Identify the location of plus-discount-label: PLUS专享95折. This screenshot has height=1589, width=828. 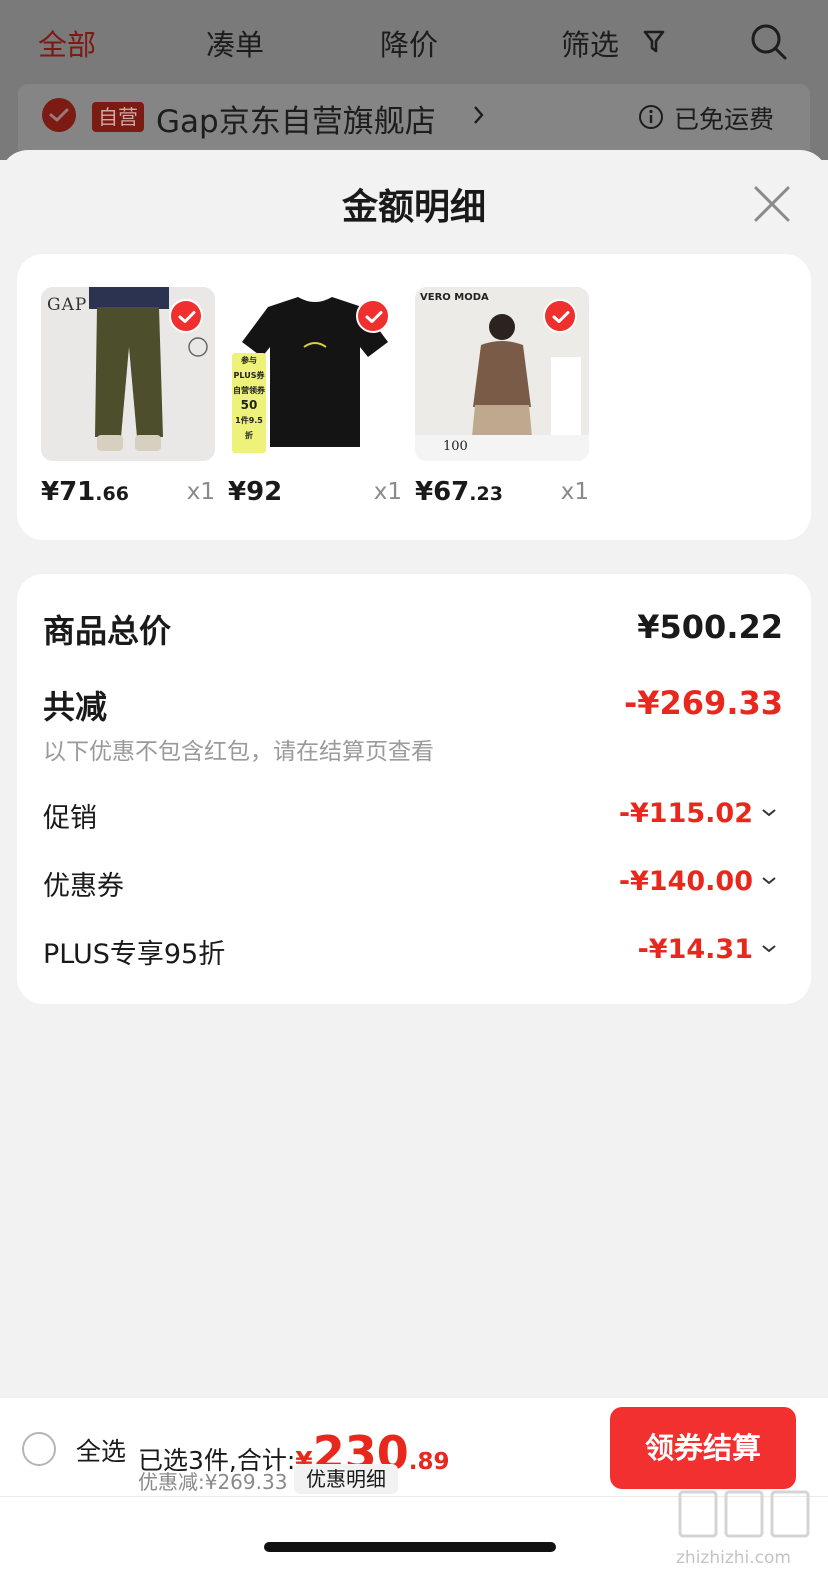
(134, 951).